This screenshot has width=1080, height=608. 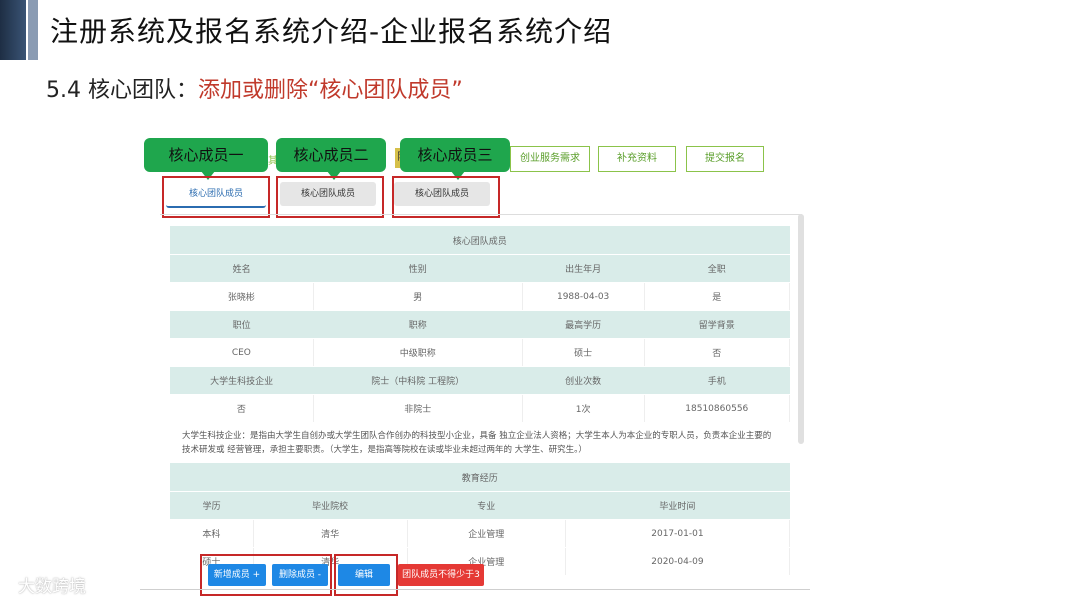 I want to click on table-row: CEO 中级职称 硕士 否, so click(x=480, y=352).